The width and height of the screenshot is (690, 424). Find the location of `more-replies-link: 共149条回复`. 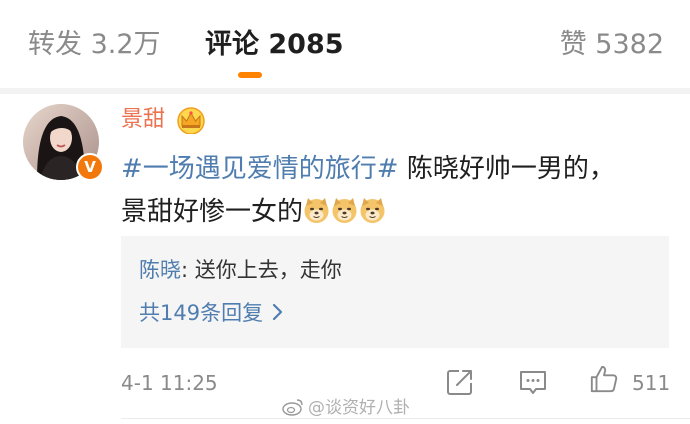

more-replies-link: 共149条回复 is located at coordinates (212, 313).